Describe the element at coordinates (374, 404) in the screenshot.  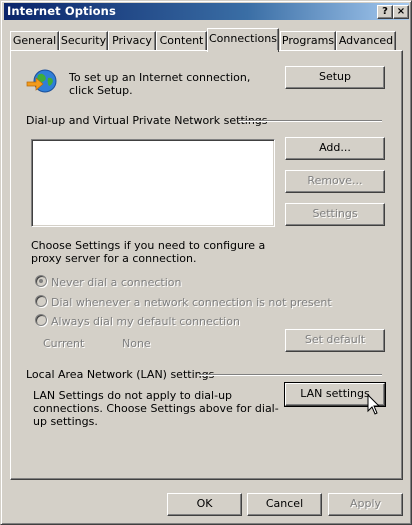
I see `mouse-cursor-icon` at that location.